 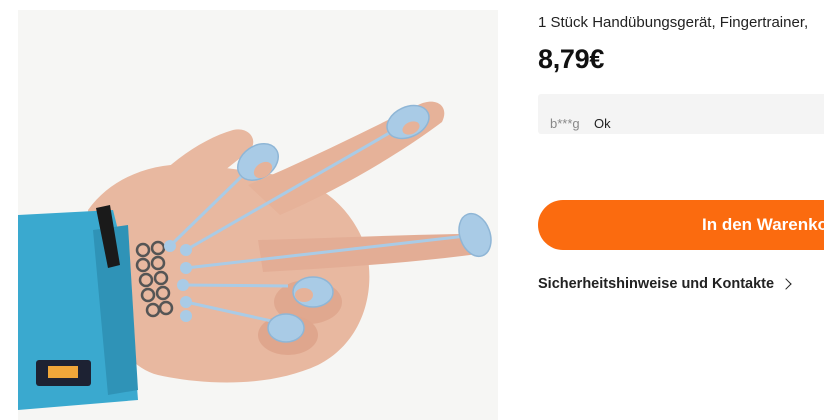 What do you see at coordinates (602, 123) in the screenshot?
I see `review-text: Ok` at bounding box center [602, 123].